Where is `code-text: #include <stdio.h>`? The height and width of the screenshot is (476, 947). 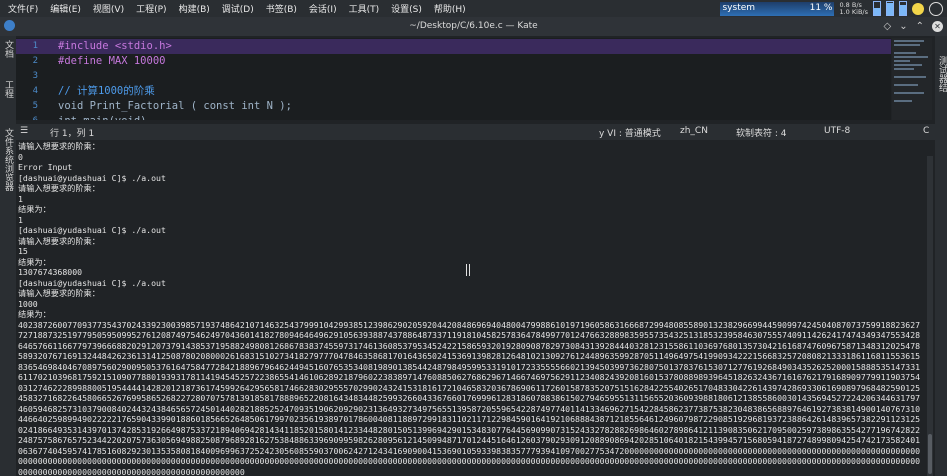 code-text: #include <stdio.h> is located at coordinates (115, 46).